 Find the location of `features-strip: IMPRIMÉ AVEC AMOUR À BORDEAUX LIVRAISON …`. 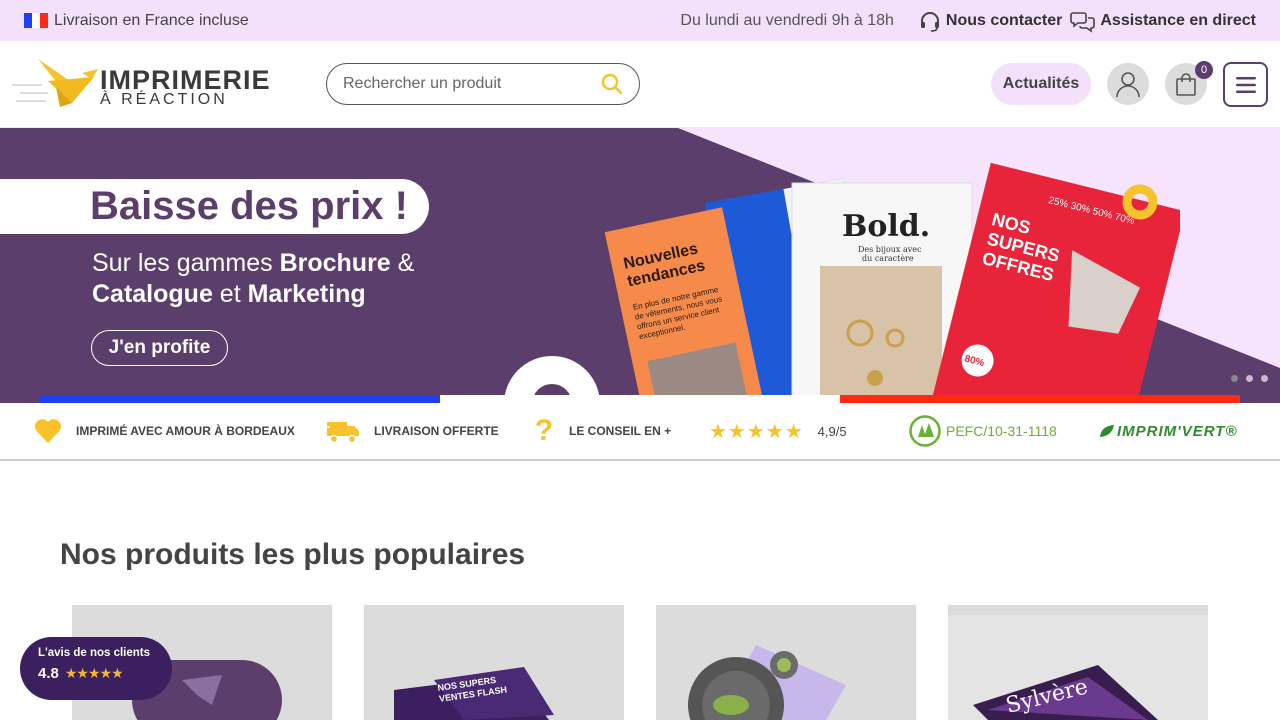

features-strip: IMPRIMÉ AVEC AMOUR À BORDEAUX LIVRAISON … is located at coordinates (640, 432).